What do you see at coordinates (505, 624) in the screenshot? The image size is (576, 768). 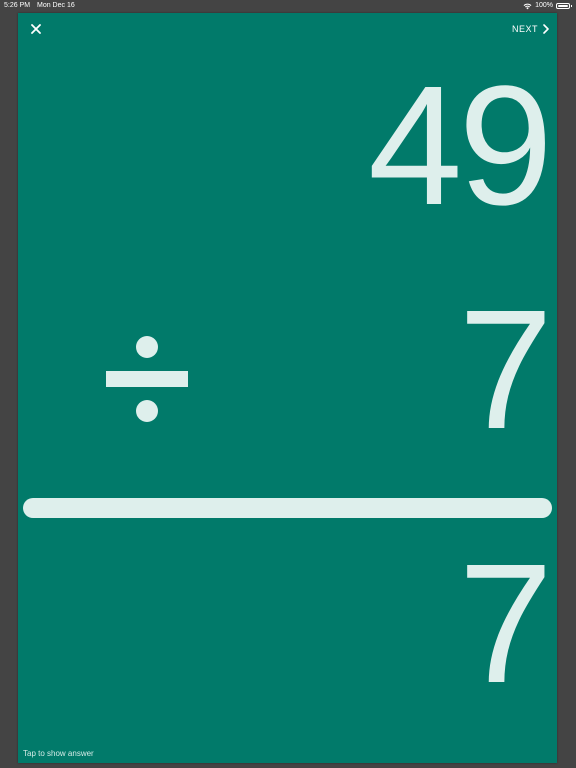 I see `answer: 7` at bounding box center [505, 624].